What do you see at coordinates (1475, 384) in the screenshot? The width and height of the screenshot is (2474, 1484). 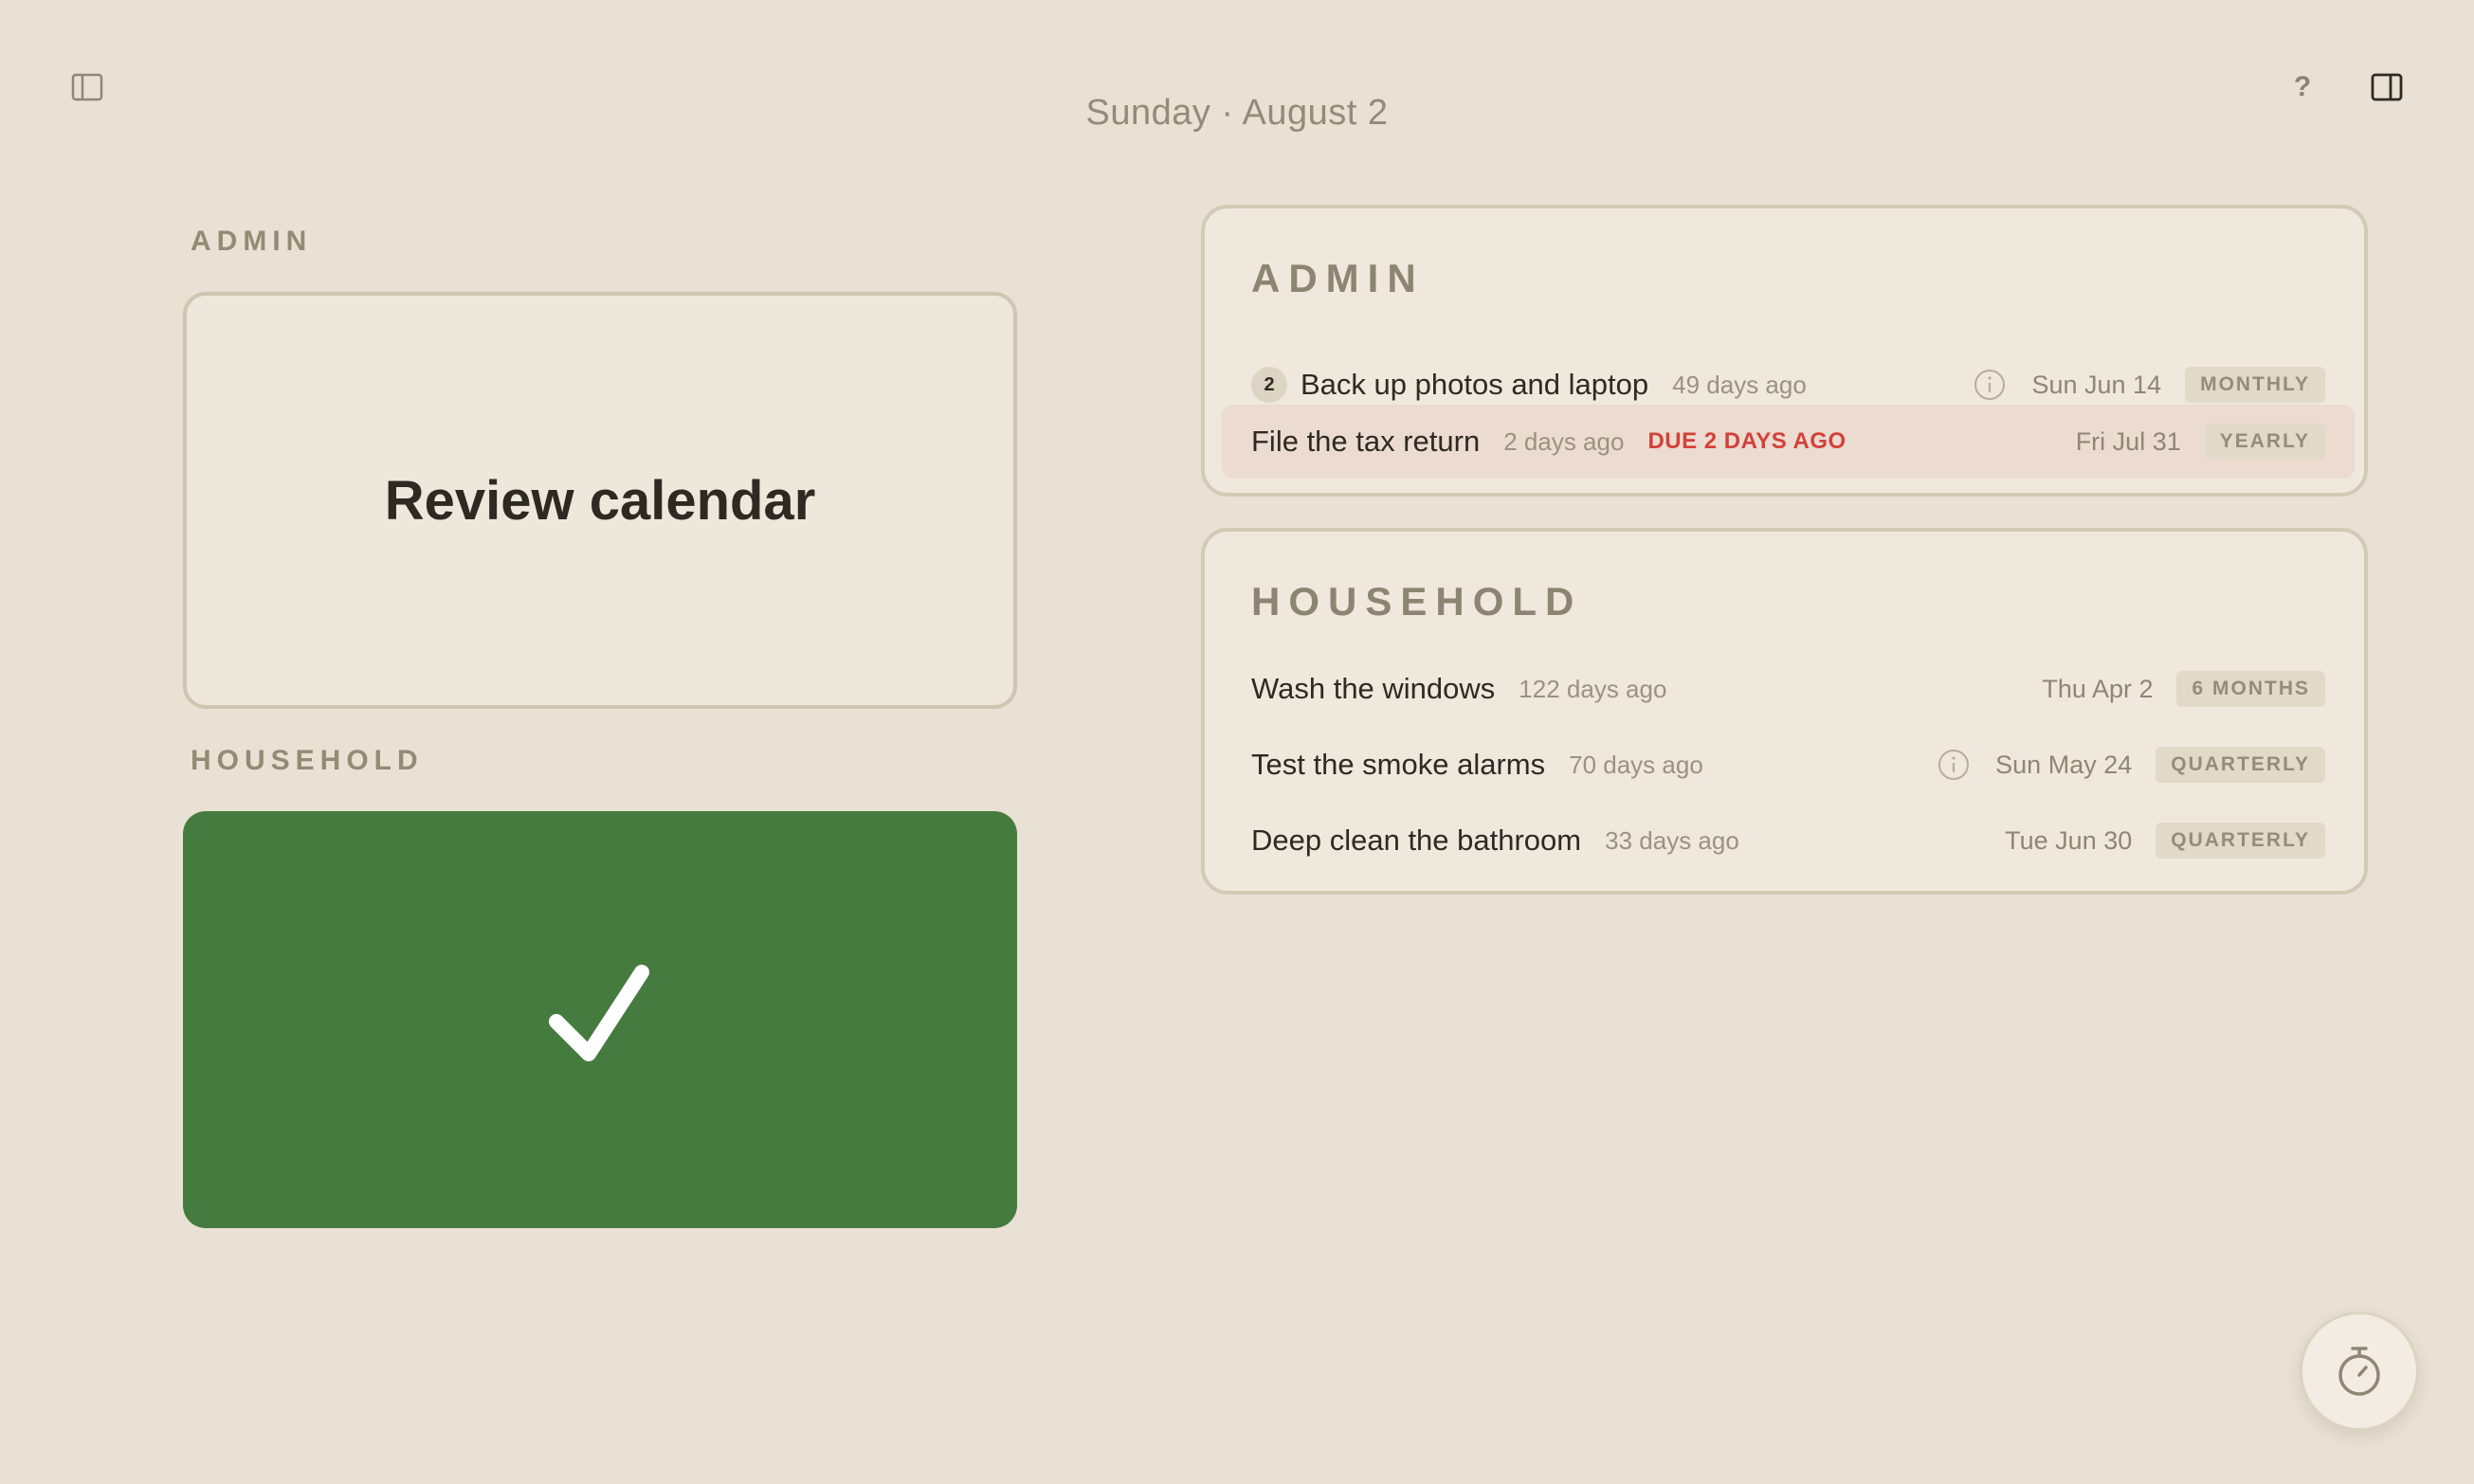 I see `task-name: Back up photos and laptop` at bounding box center [1475, 384].